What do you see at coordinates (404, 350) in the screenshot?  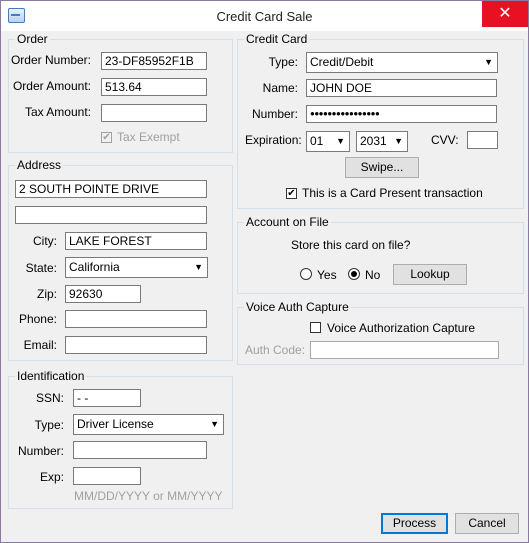 I see `auth-code-field` at bounding box center [404, 350].